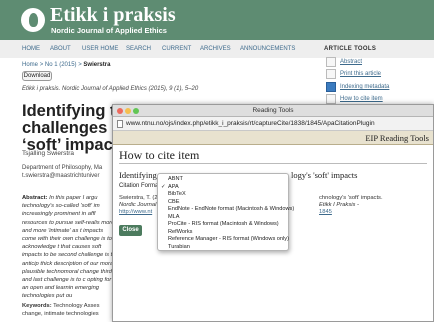  Describe the element at coordinates (324, 175) in the screenshot. I see `item-title-right: logy's 'soft' impacts` at that location.